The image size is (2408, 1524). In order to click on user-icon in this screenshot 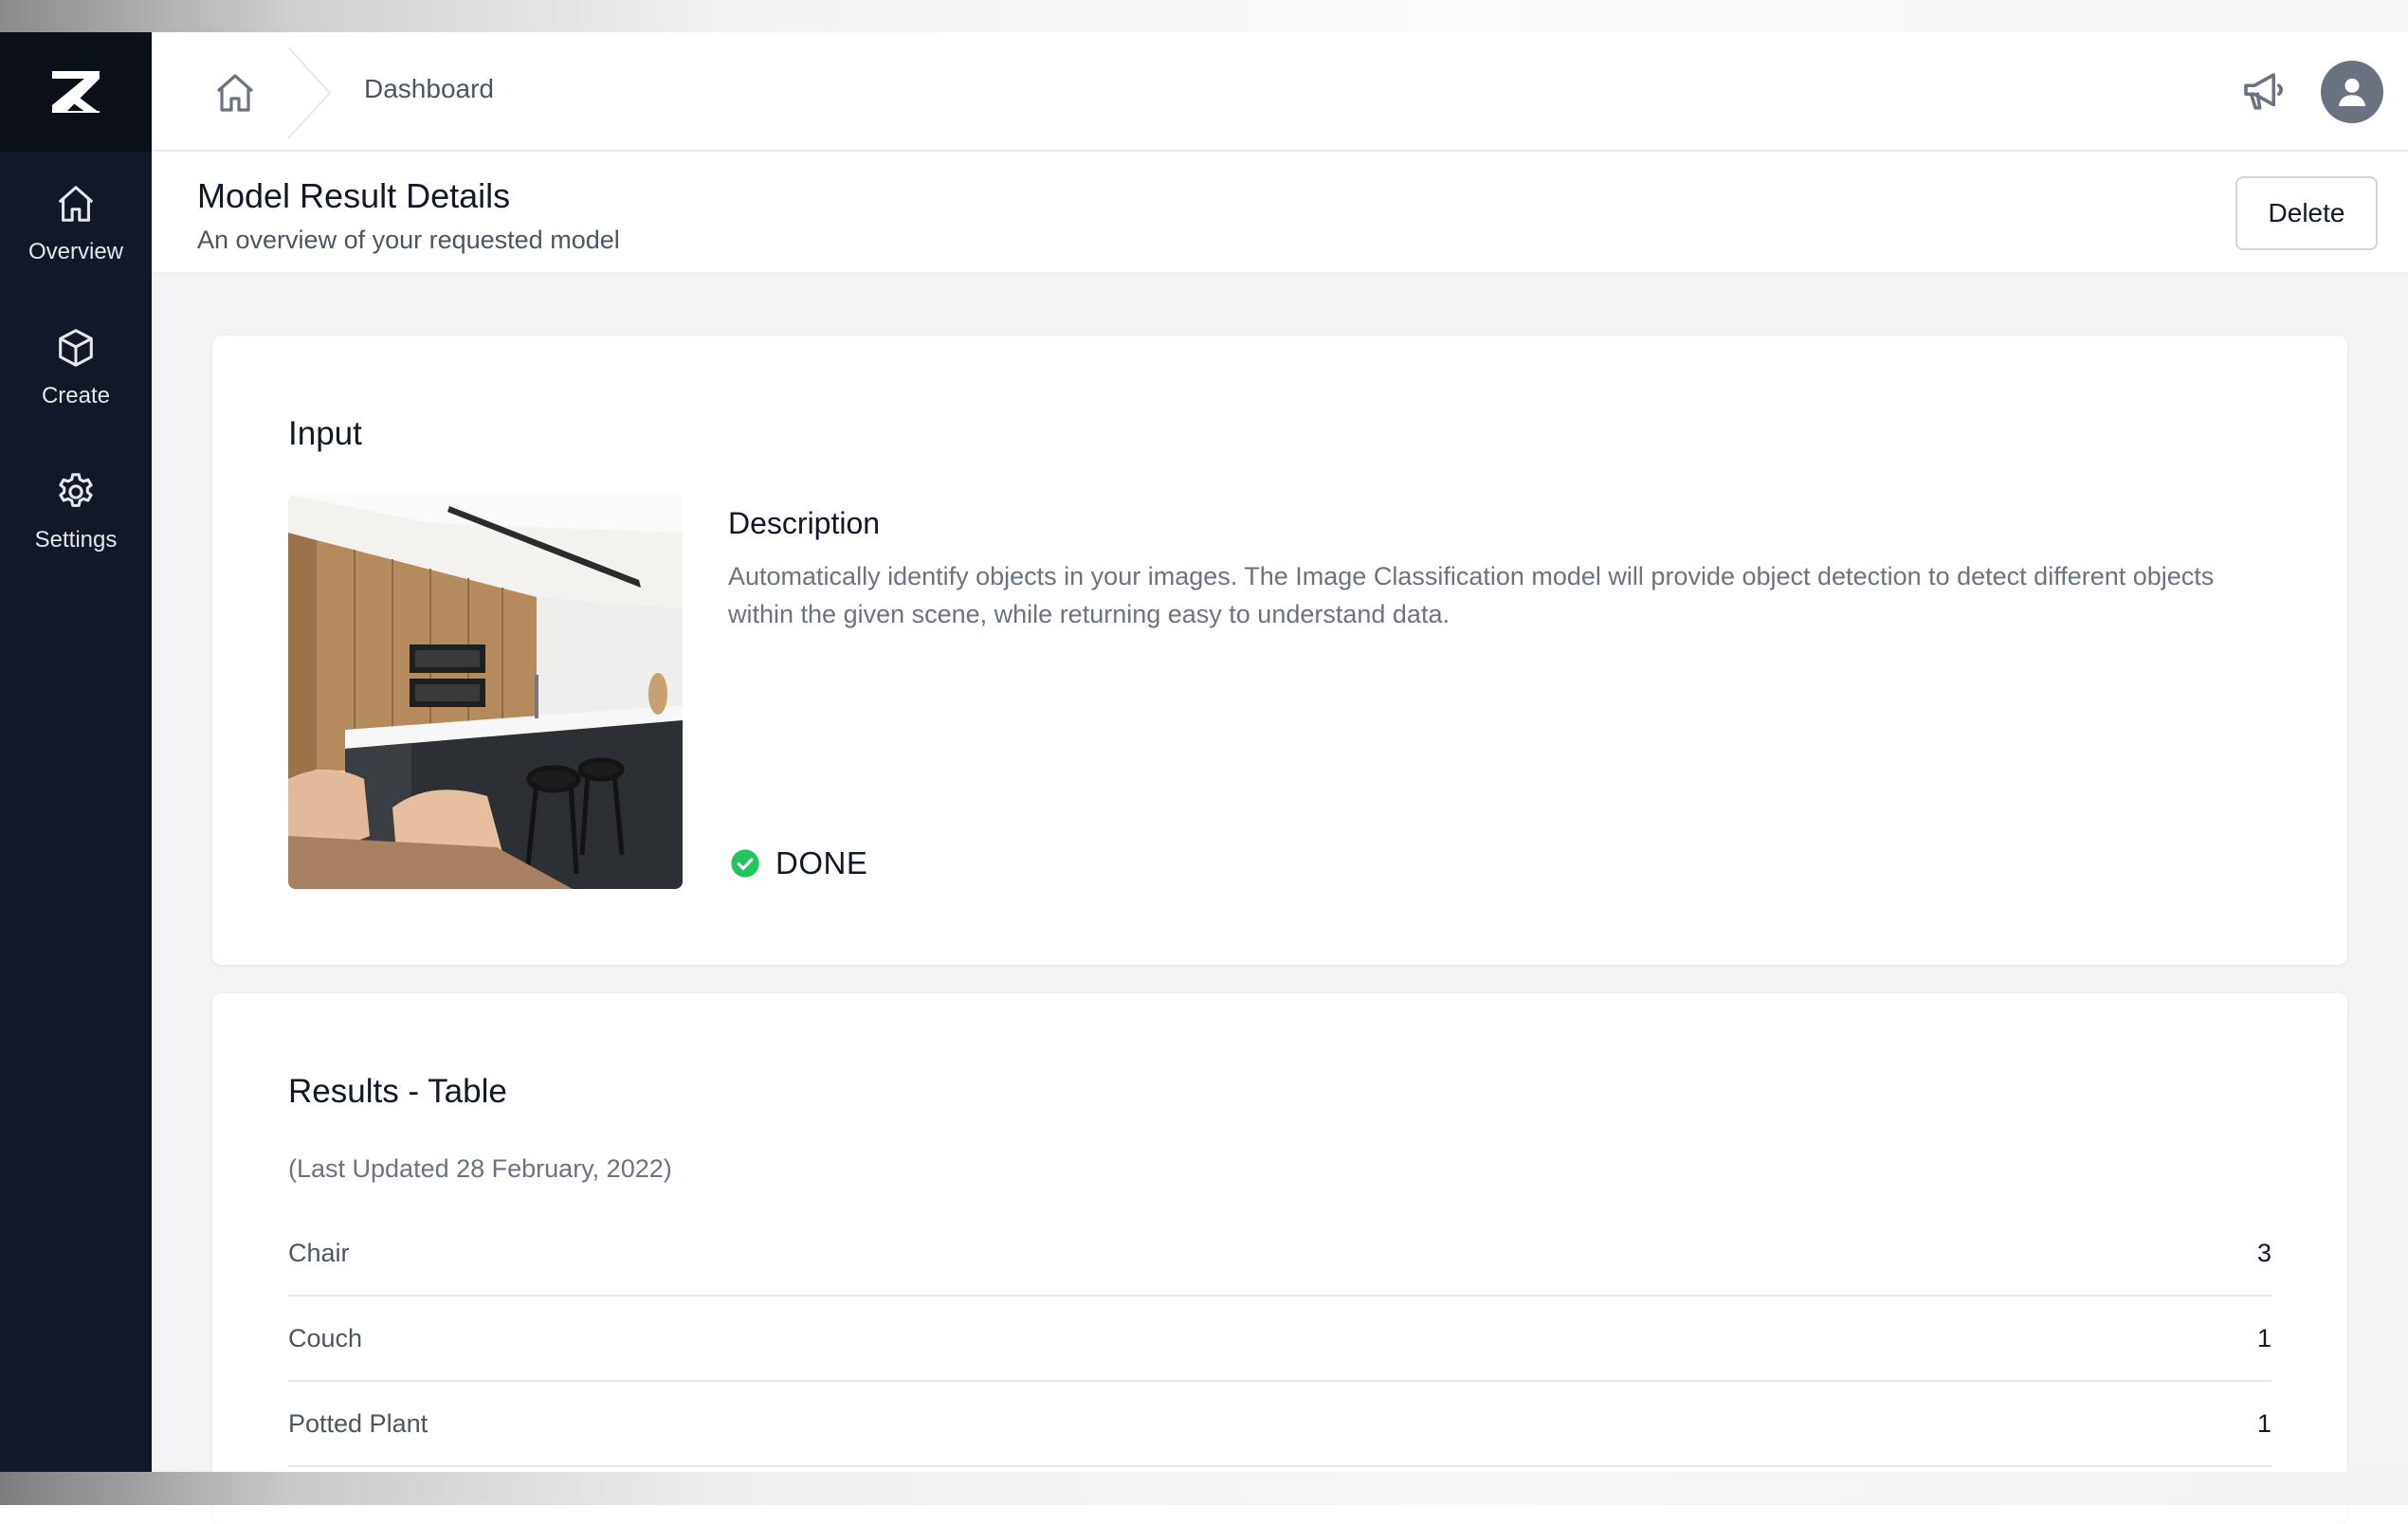, I will do `click(2352, 92)`.